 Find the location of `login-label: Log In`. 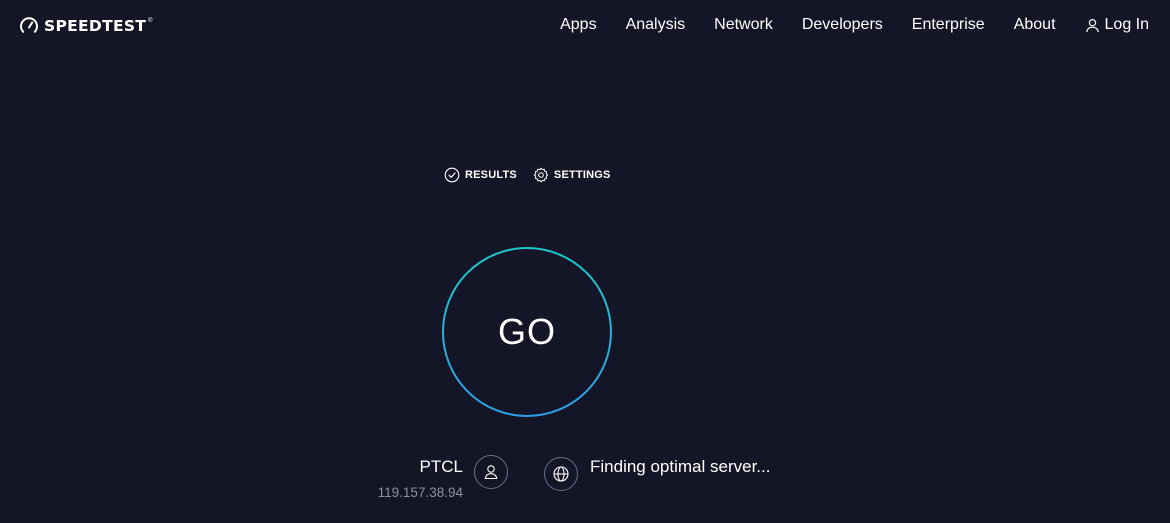

login-label: Log In is located at coordinates (1126, 24).